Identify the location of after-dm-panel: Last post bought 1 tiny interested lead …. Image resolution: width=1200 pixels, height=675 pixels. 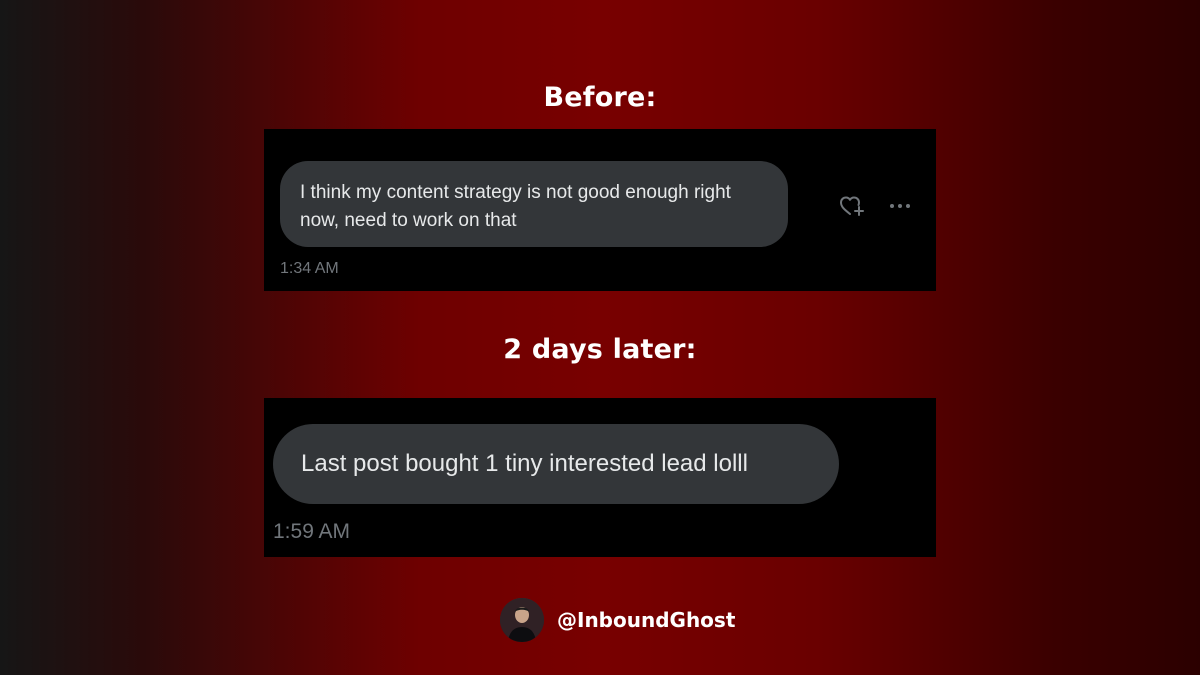
(600, 477).